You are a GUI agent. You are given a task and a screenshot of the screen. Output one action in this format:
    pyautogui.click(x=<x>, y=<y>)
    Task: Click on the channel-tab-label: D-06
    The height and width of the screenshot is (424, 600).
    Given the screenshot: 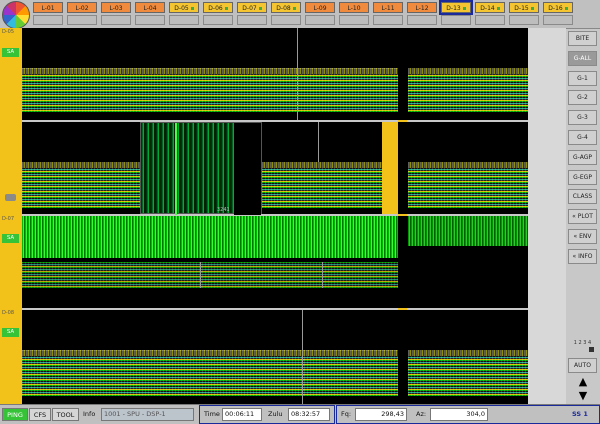 What is the action you would take?
    pyautogui.click(x=215, y=8)
    